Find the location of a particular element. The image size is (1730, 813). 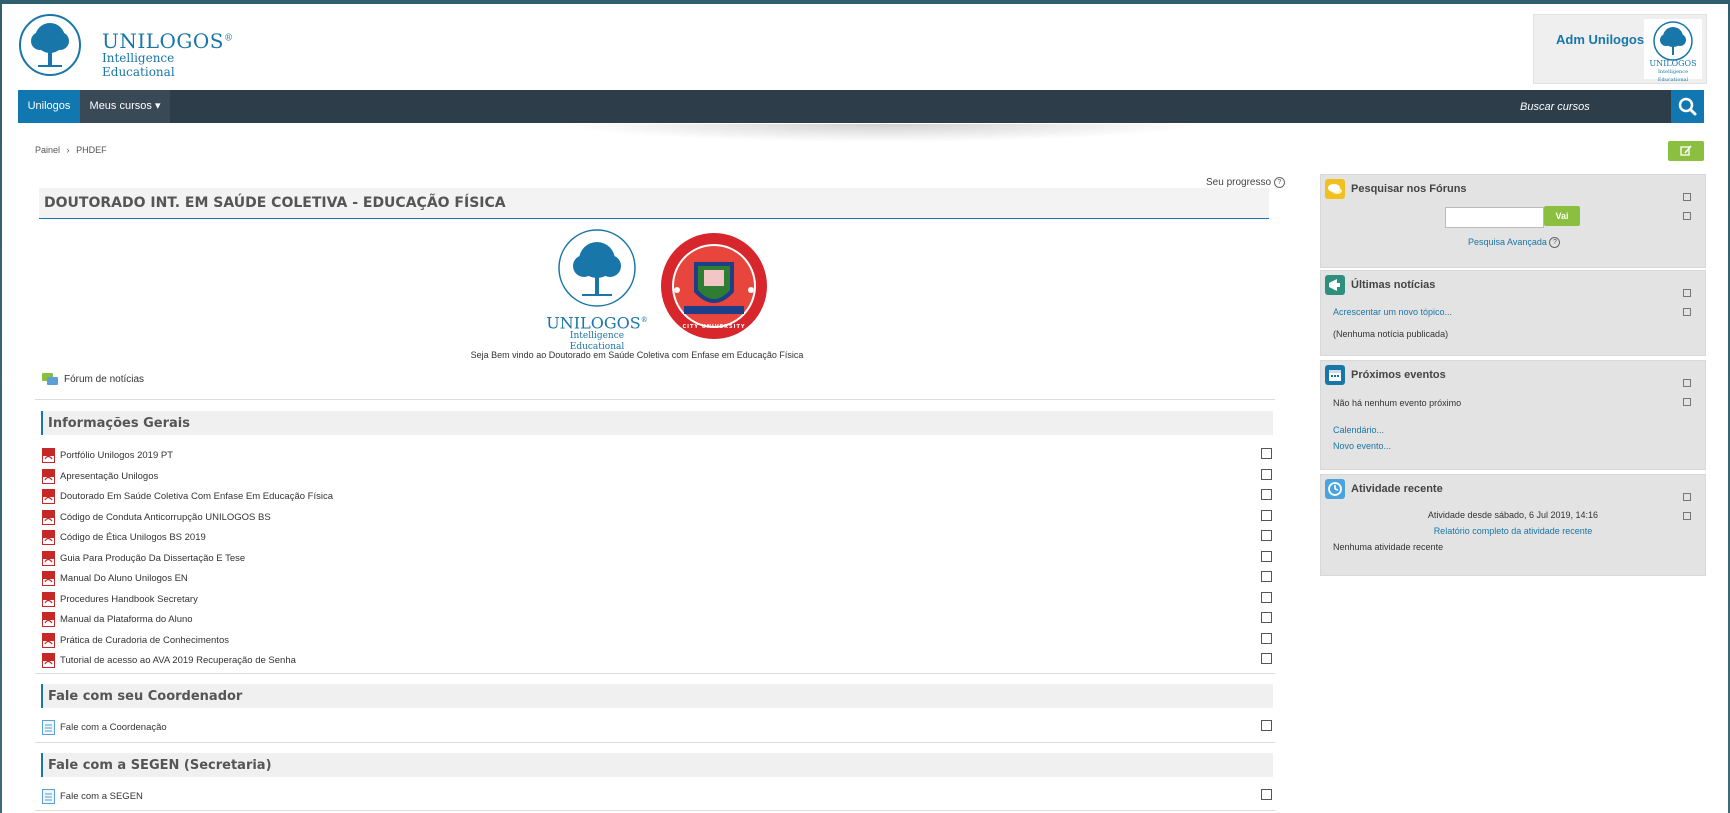

activity-label: Apresentação Unilogos is located at coordinates (109, 476).